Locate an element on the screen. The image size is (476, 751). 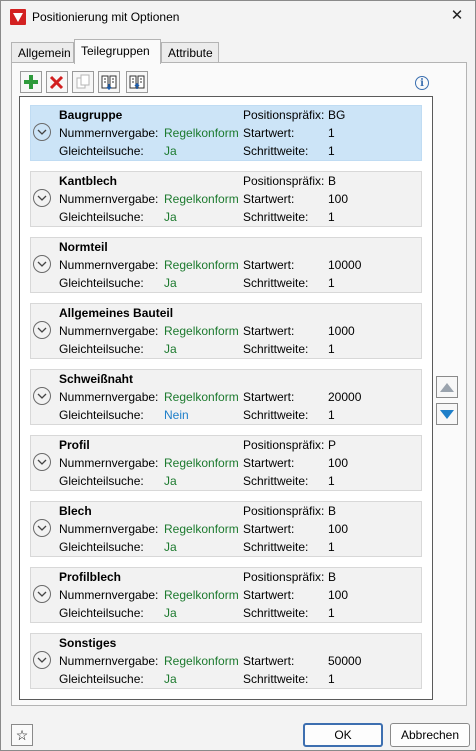
group-name: Profilblech is located at coordinates (90, 577).